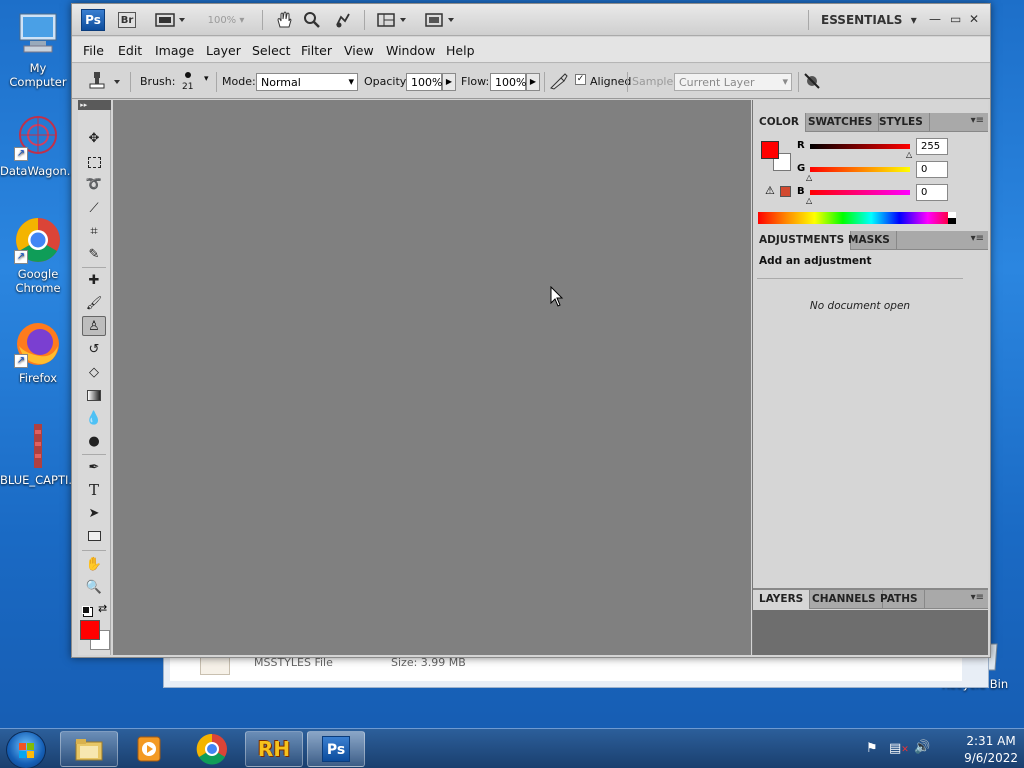 The image size is (1024, 768). What do you see at coordinates (196, 81) in the screenshot?
I see `brush-picker: 21 ▾` at bounding box center [196, 81].